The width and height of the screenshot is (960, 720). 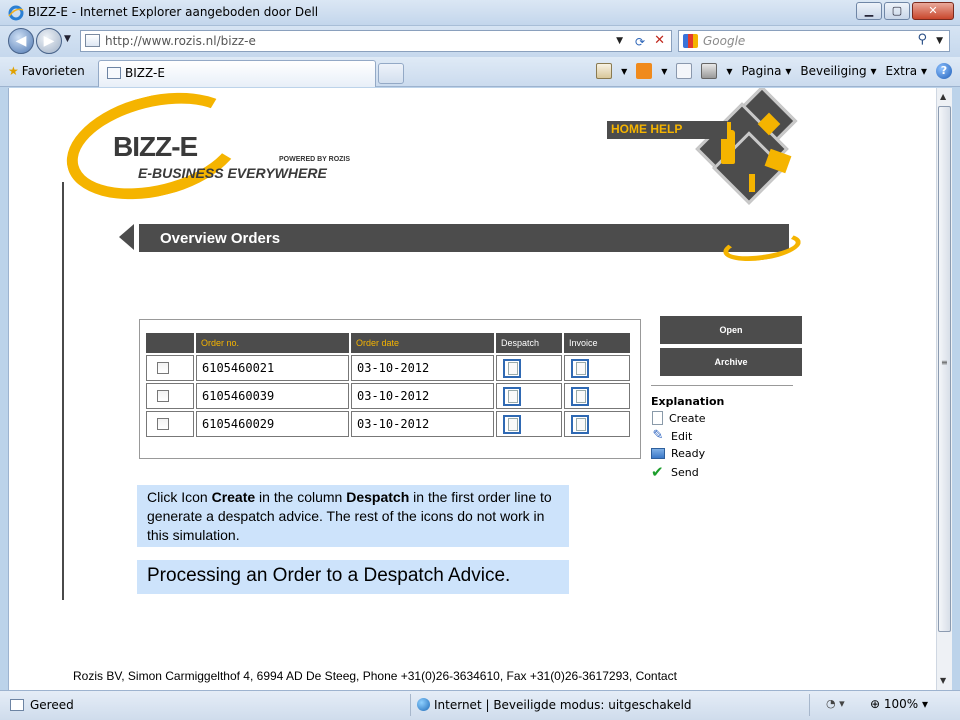 I want to click on search-dropdown-icon: ▼, so click(x=939, y=41).